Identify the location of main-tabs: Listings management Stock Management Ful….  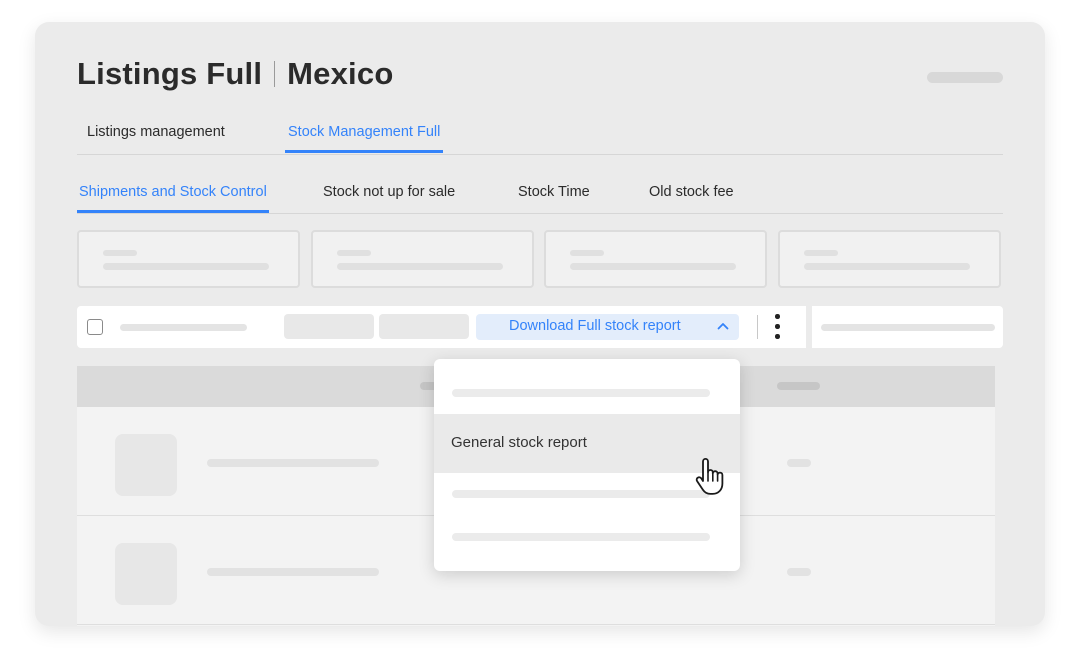
(540, 137).